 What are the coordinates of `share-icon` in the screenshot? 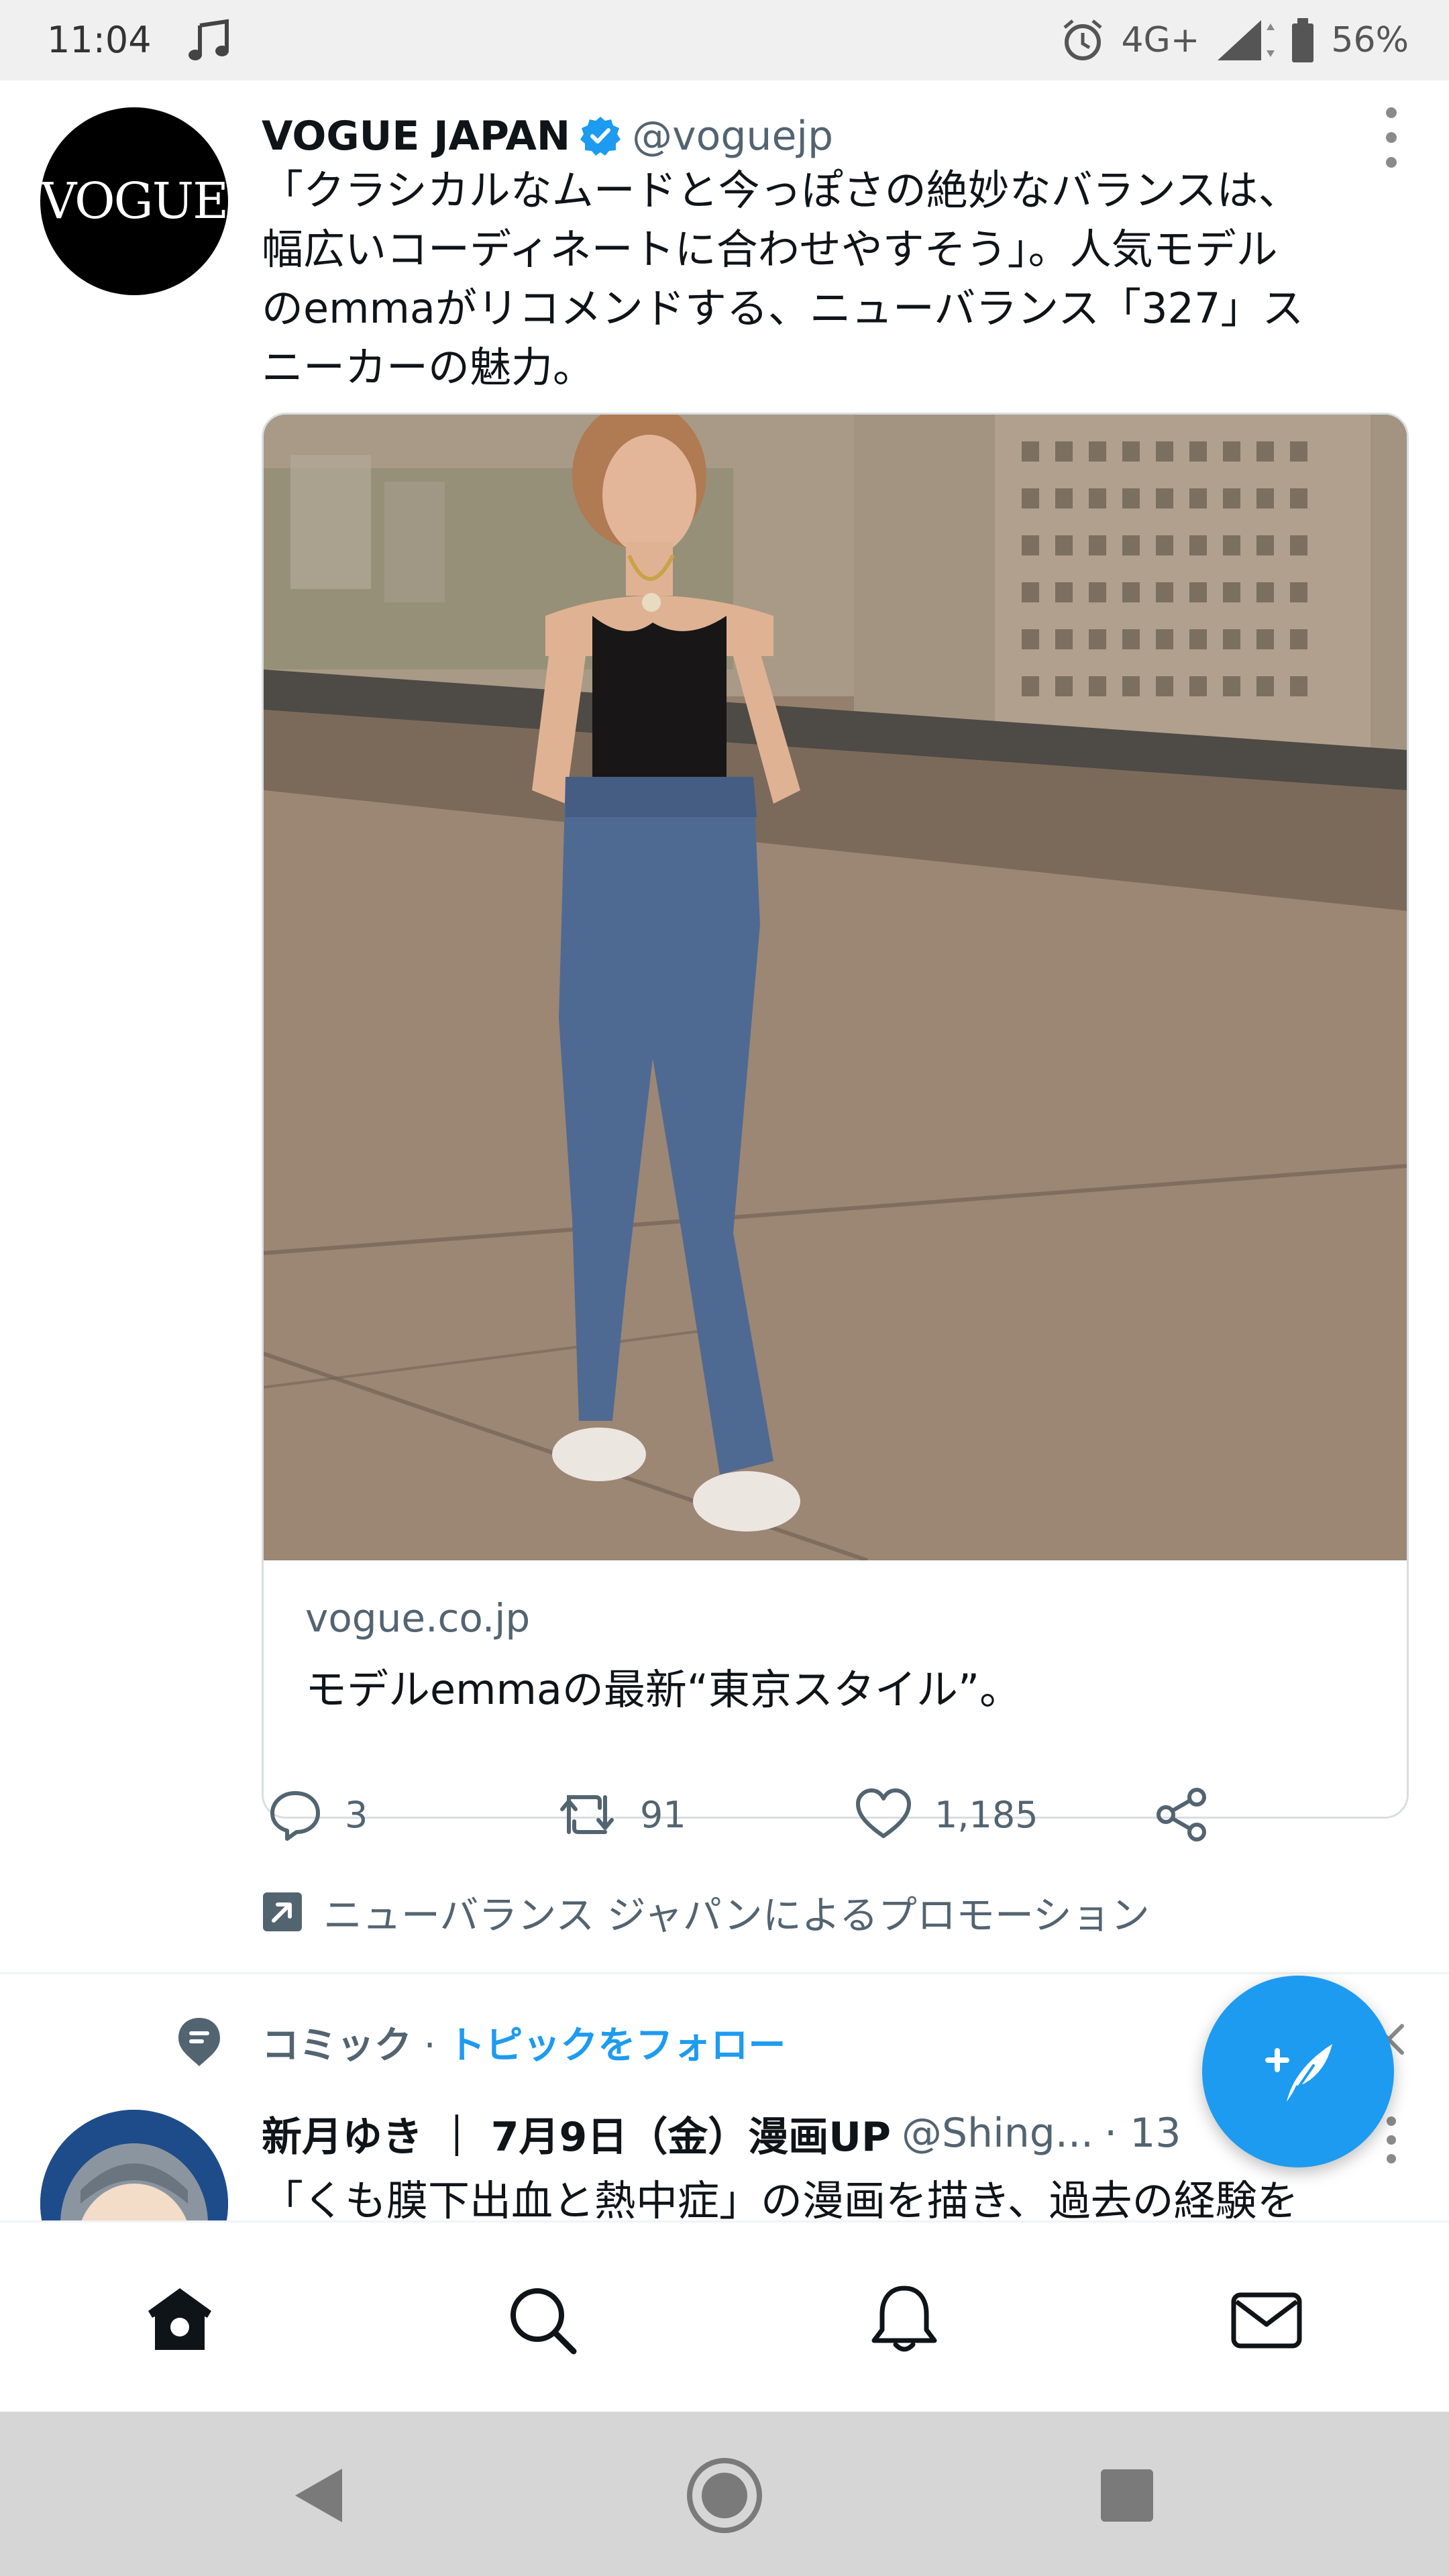 It's located at (1181, 1814).